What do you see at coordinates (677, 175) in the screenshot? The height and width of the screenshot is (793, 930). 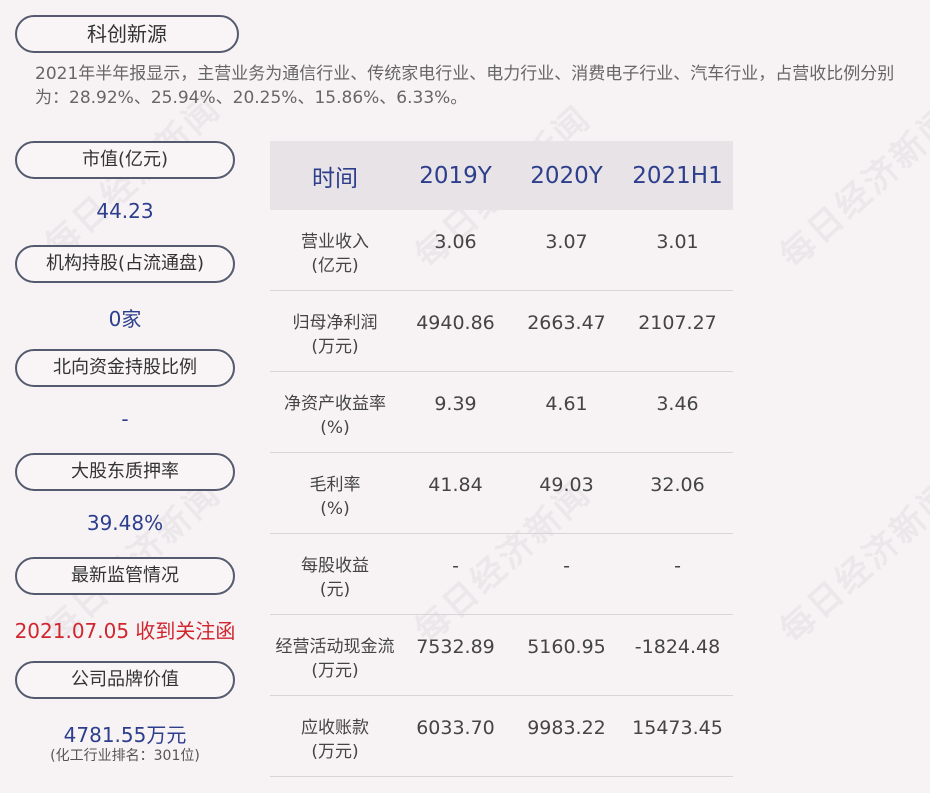 I see `header-2021h1: 2021H1` at bounding box center [677, 175].